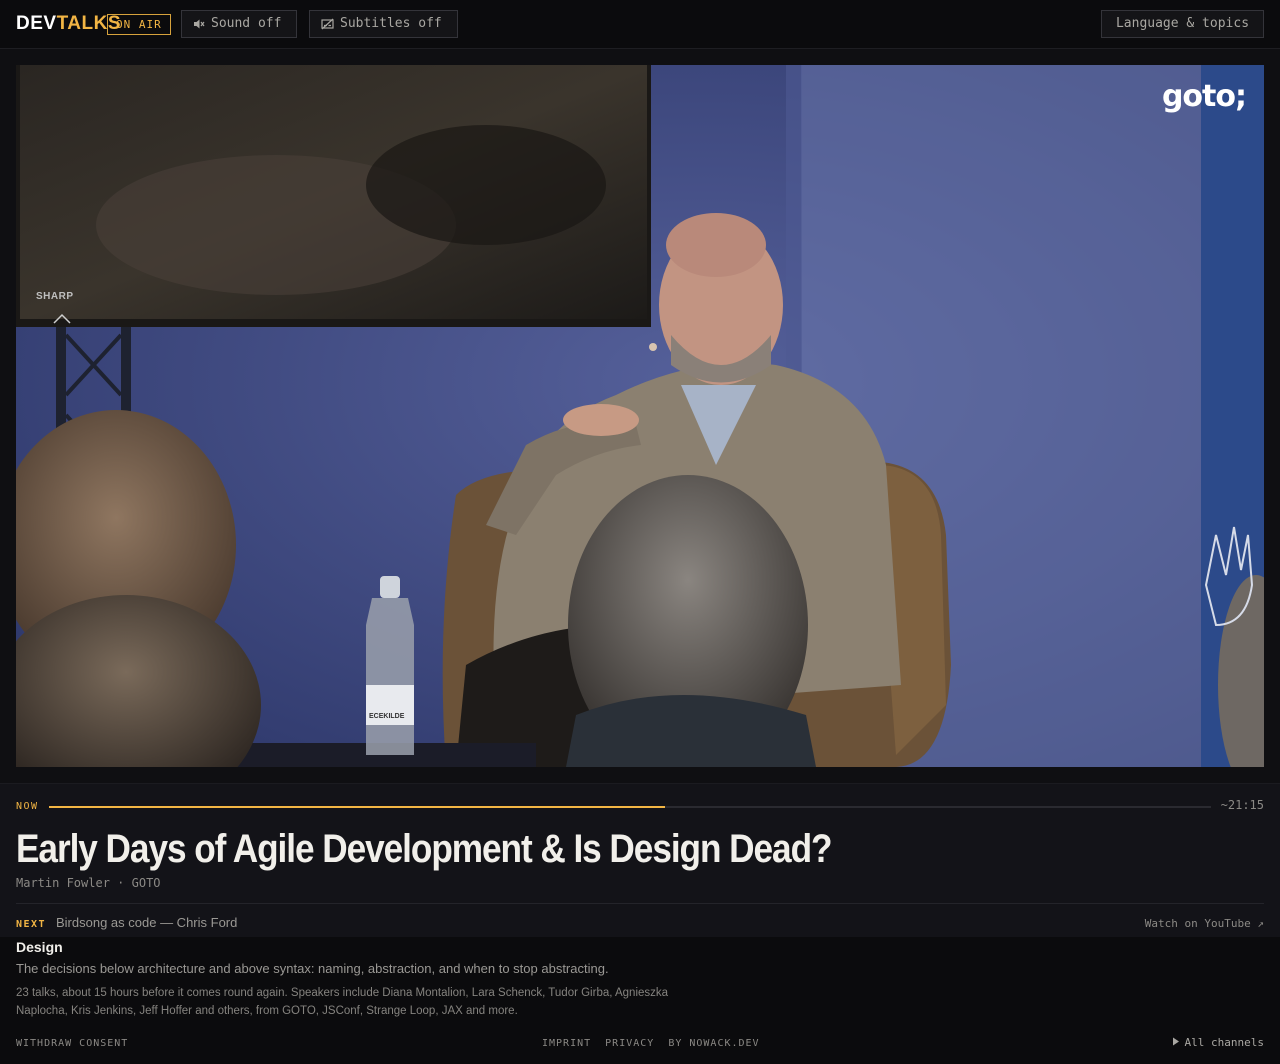 This screenshot has height=1064, width=1280. Describe the element at coordinates (566, 1043) in the screenshot. I see `imprint-link: IMPRINT` at that location.